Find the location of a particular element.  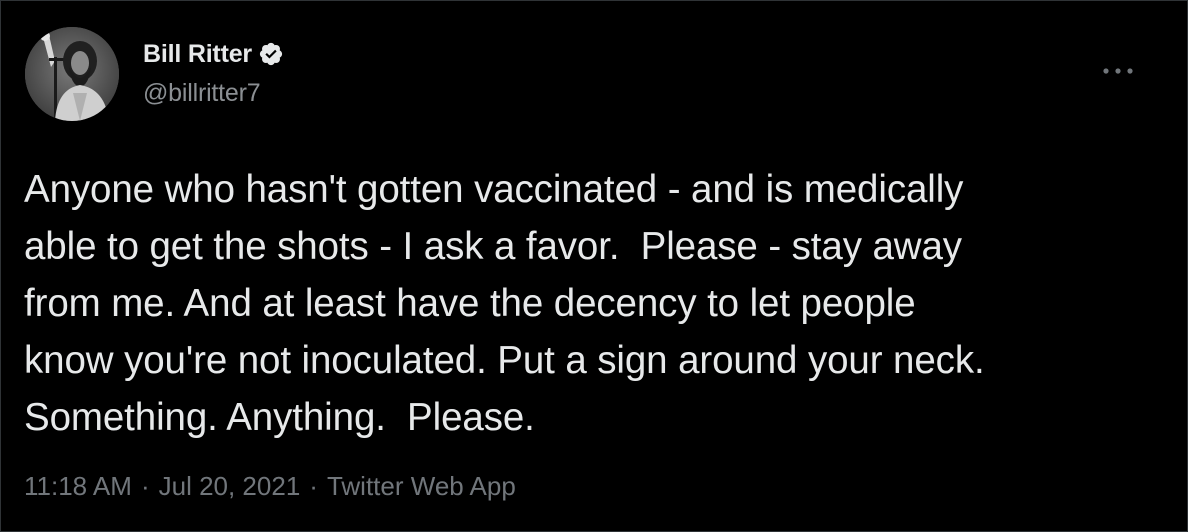

author-info: Bill Ritter @billritter7 is located at coordinates (213, 73).